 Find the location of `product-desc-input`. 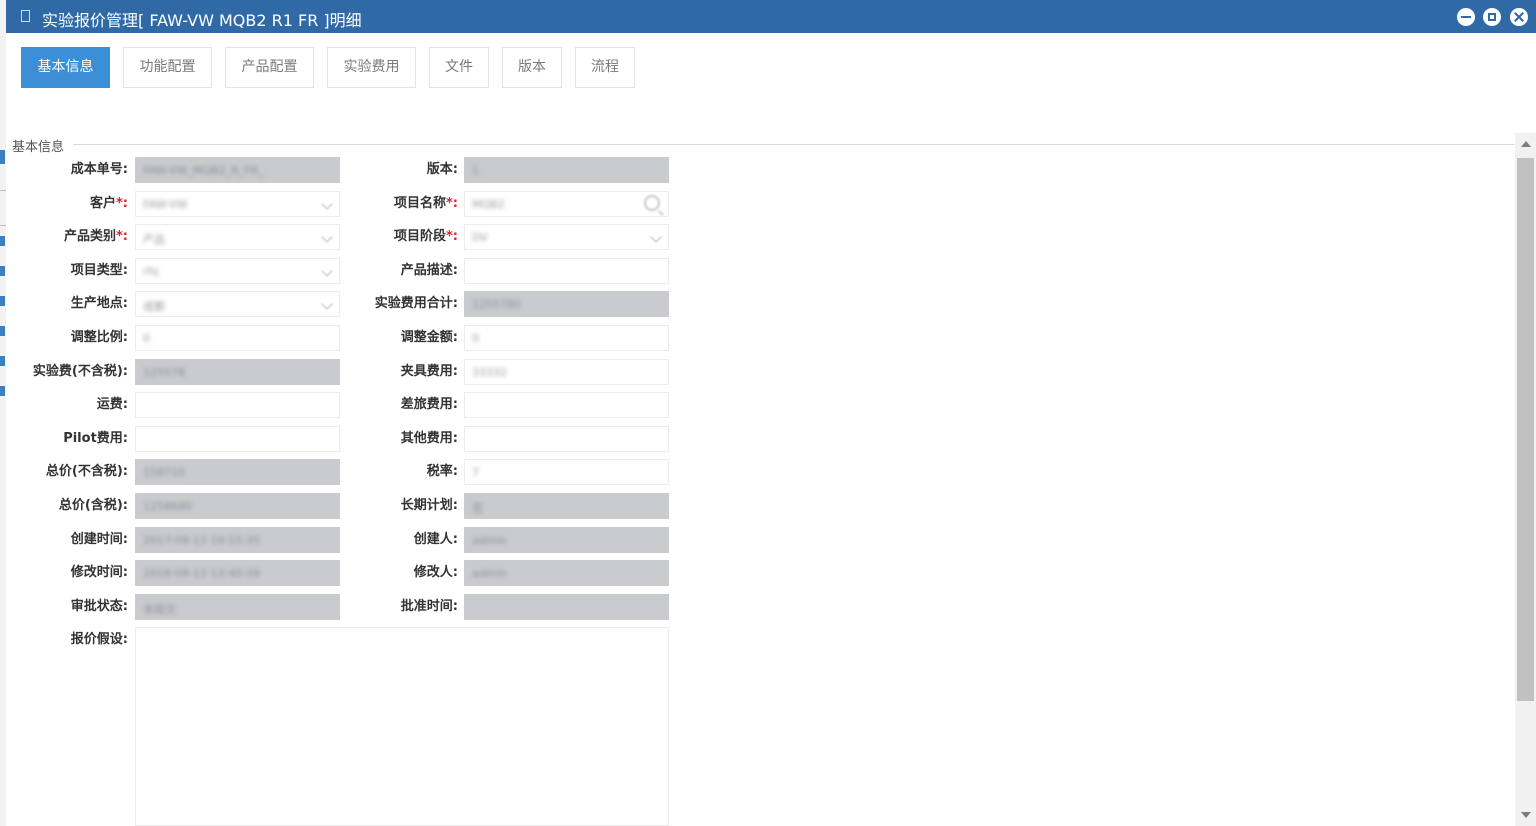

product-desc-input is located at coordinates (566, 271).